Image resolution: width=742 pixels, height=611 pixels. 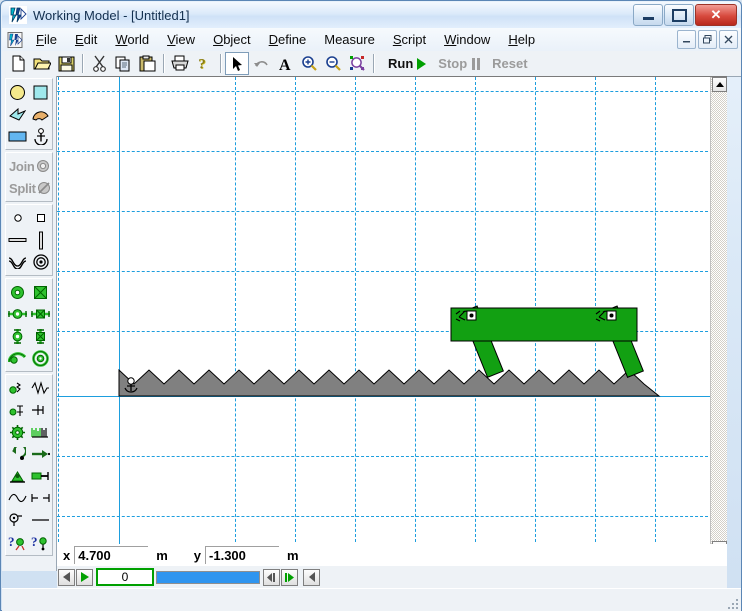 I want to click on x-coordinate-label: x, so click(x=67, y=555).